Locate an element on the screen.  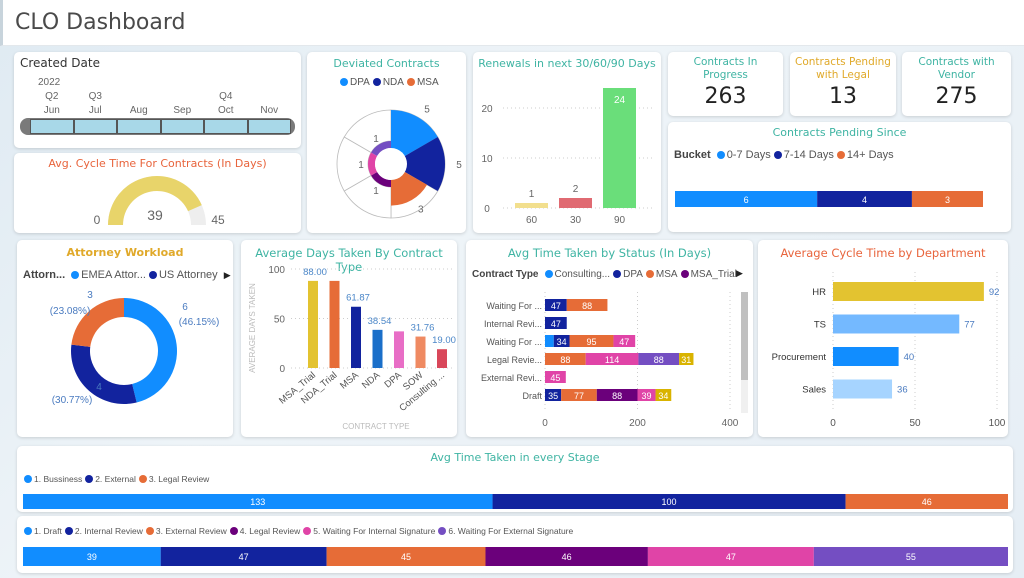
slicer-year: 2022 is located at coordinates (49, 82).